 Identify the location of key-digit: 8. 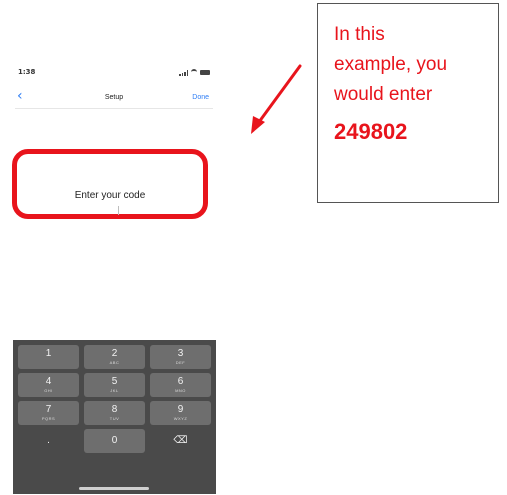
(114, 409).